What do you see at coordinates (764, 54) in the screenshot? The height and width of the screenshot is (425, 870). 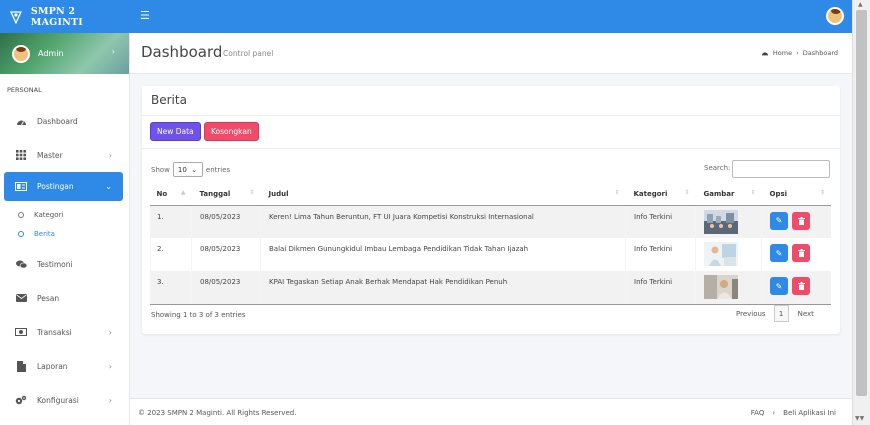 I see `dashboard-icon` at bounding box center [764, 54].